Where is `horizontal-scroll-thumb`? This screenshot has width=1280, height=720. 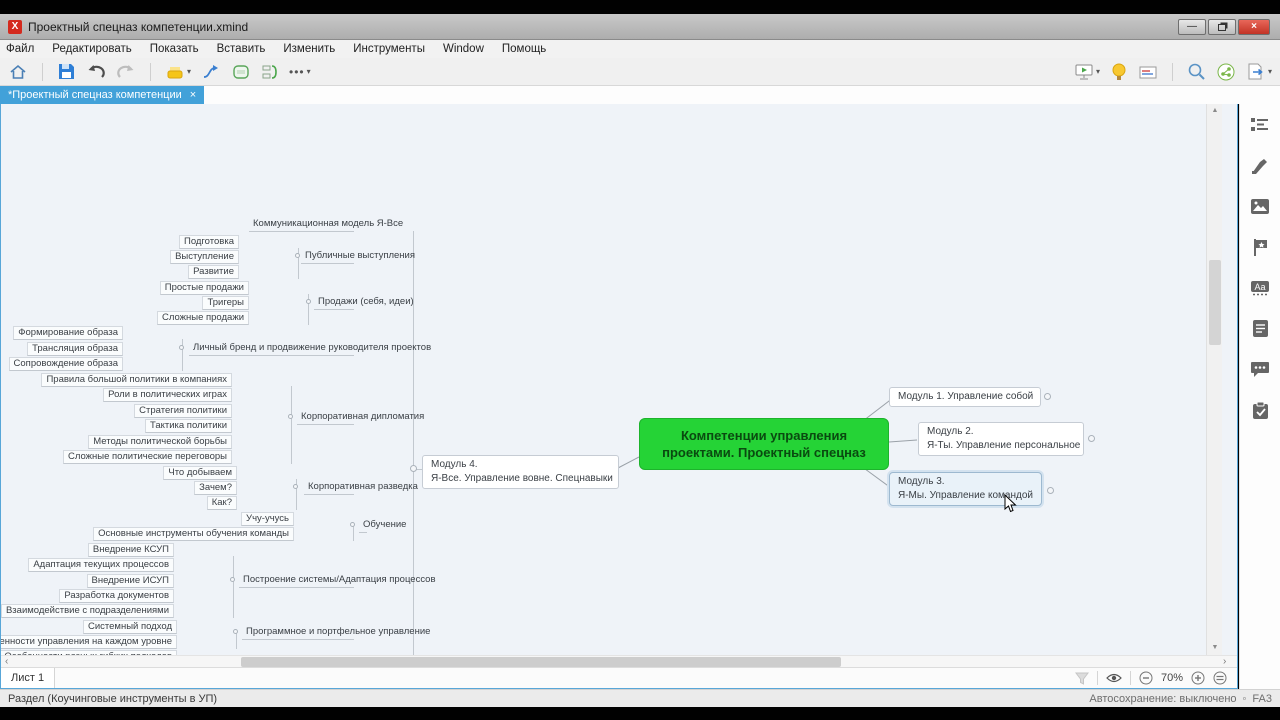 horizontal-scroll-thumb is located at coordinates (541, 662).